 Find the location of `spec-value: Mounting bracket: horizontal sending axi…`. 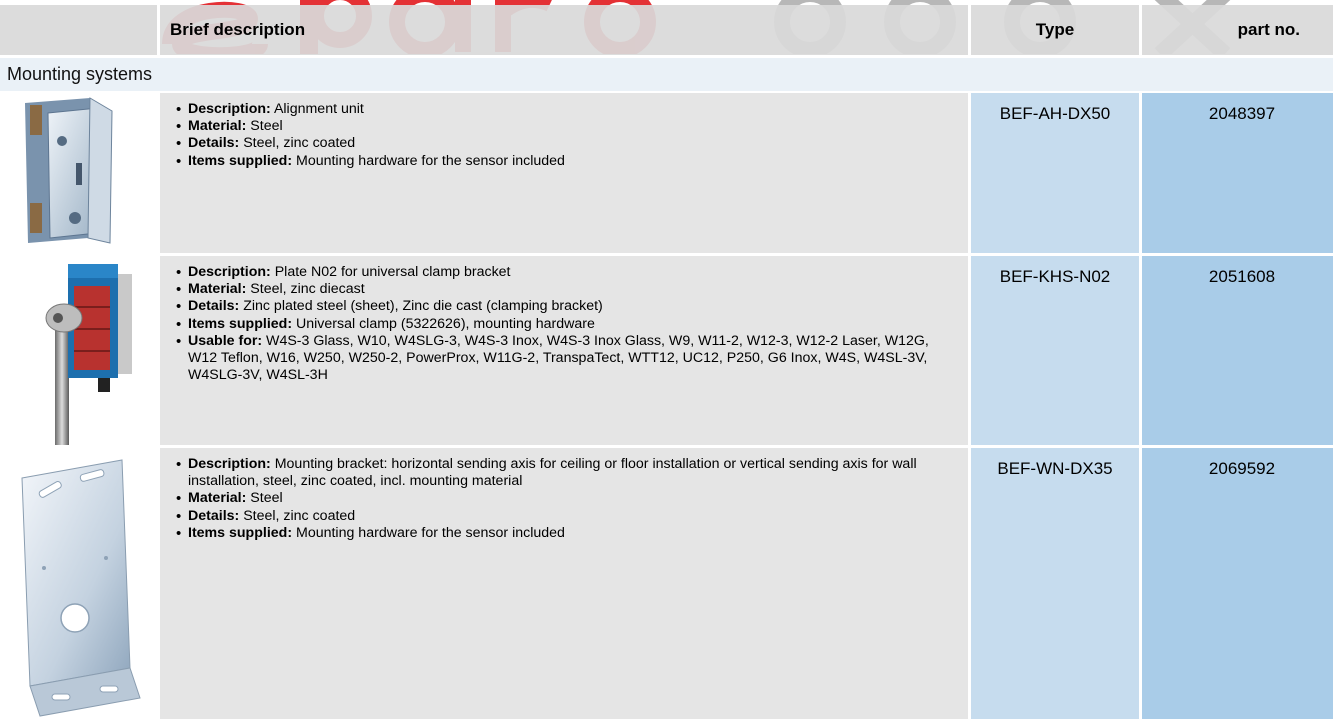

spec-value: Mounting bracket: horizontal sending axi… is located at coordinates (552, 473).